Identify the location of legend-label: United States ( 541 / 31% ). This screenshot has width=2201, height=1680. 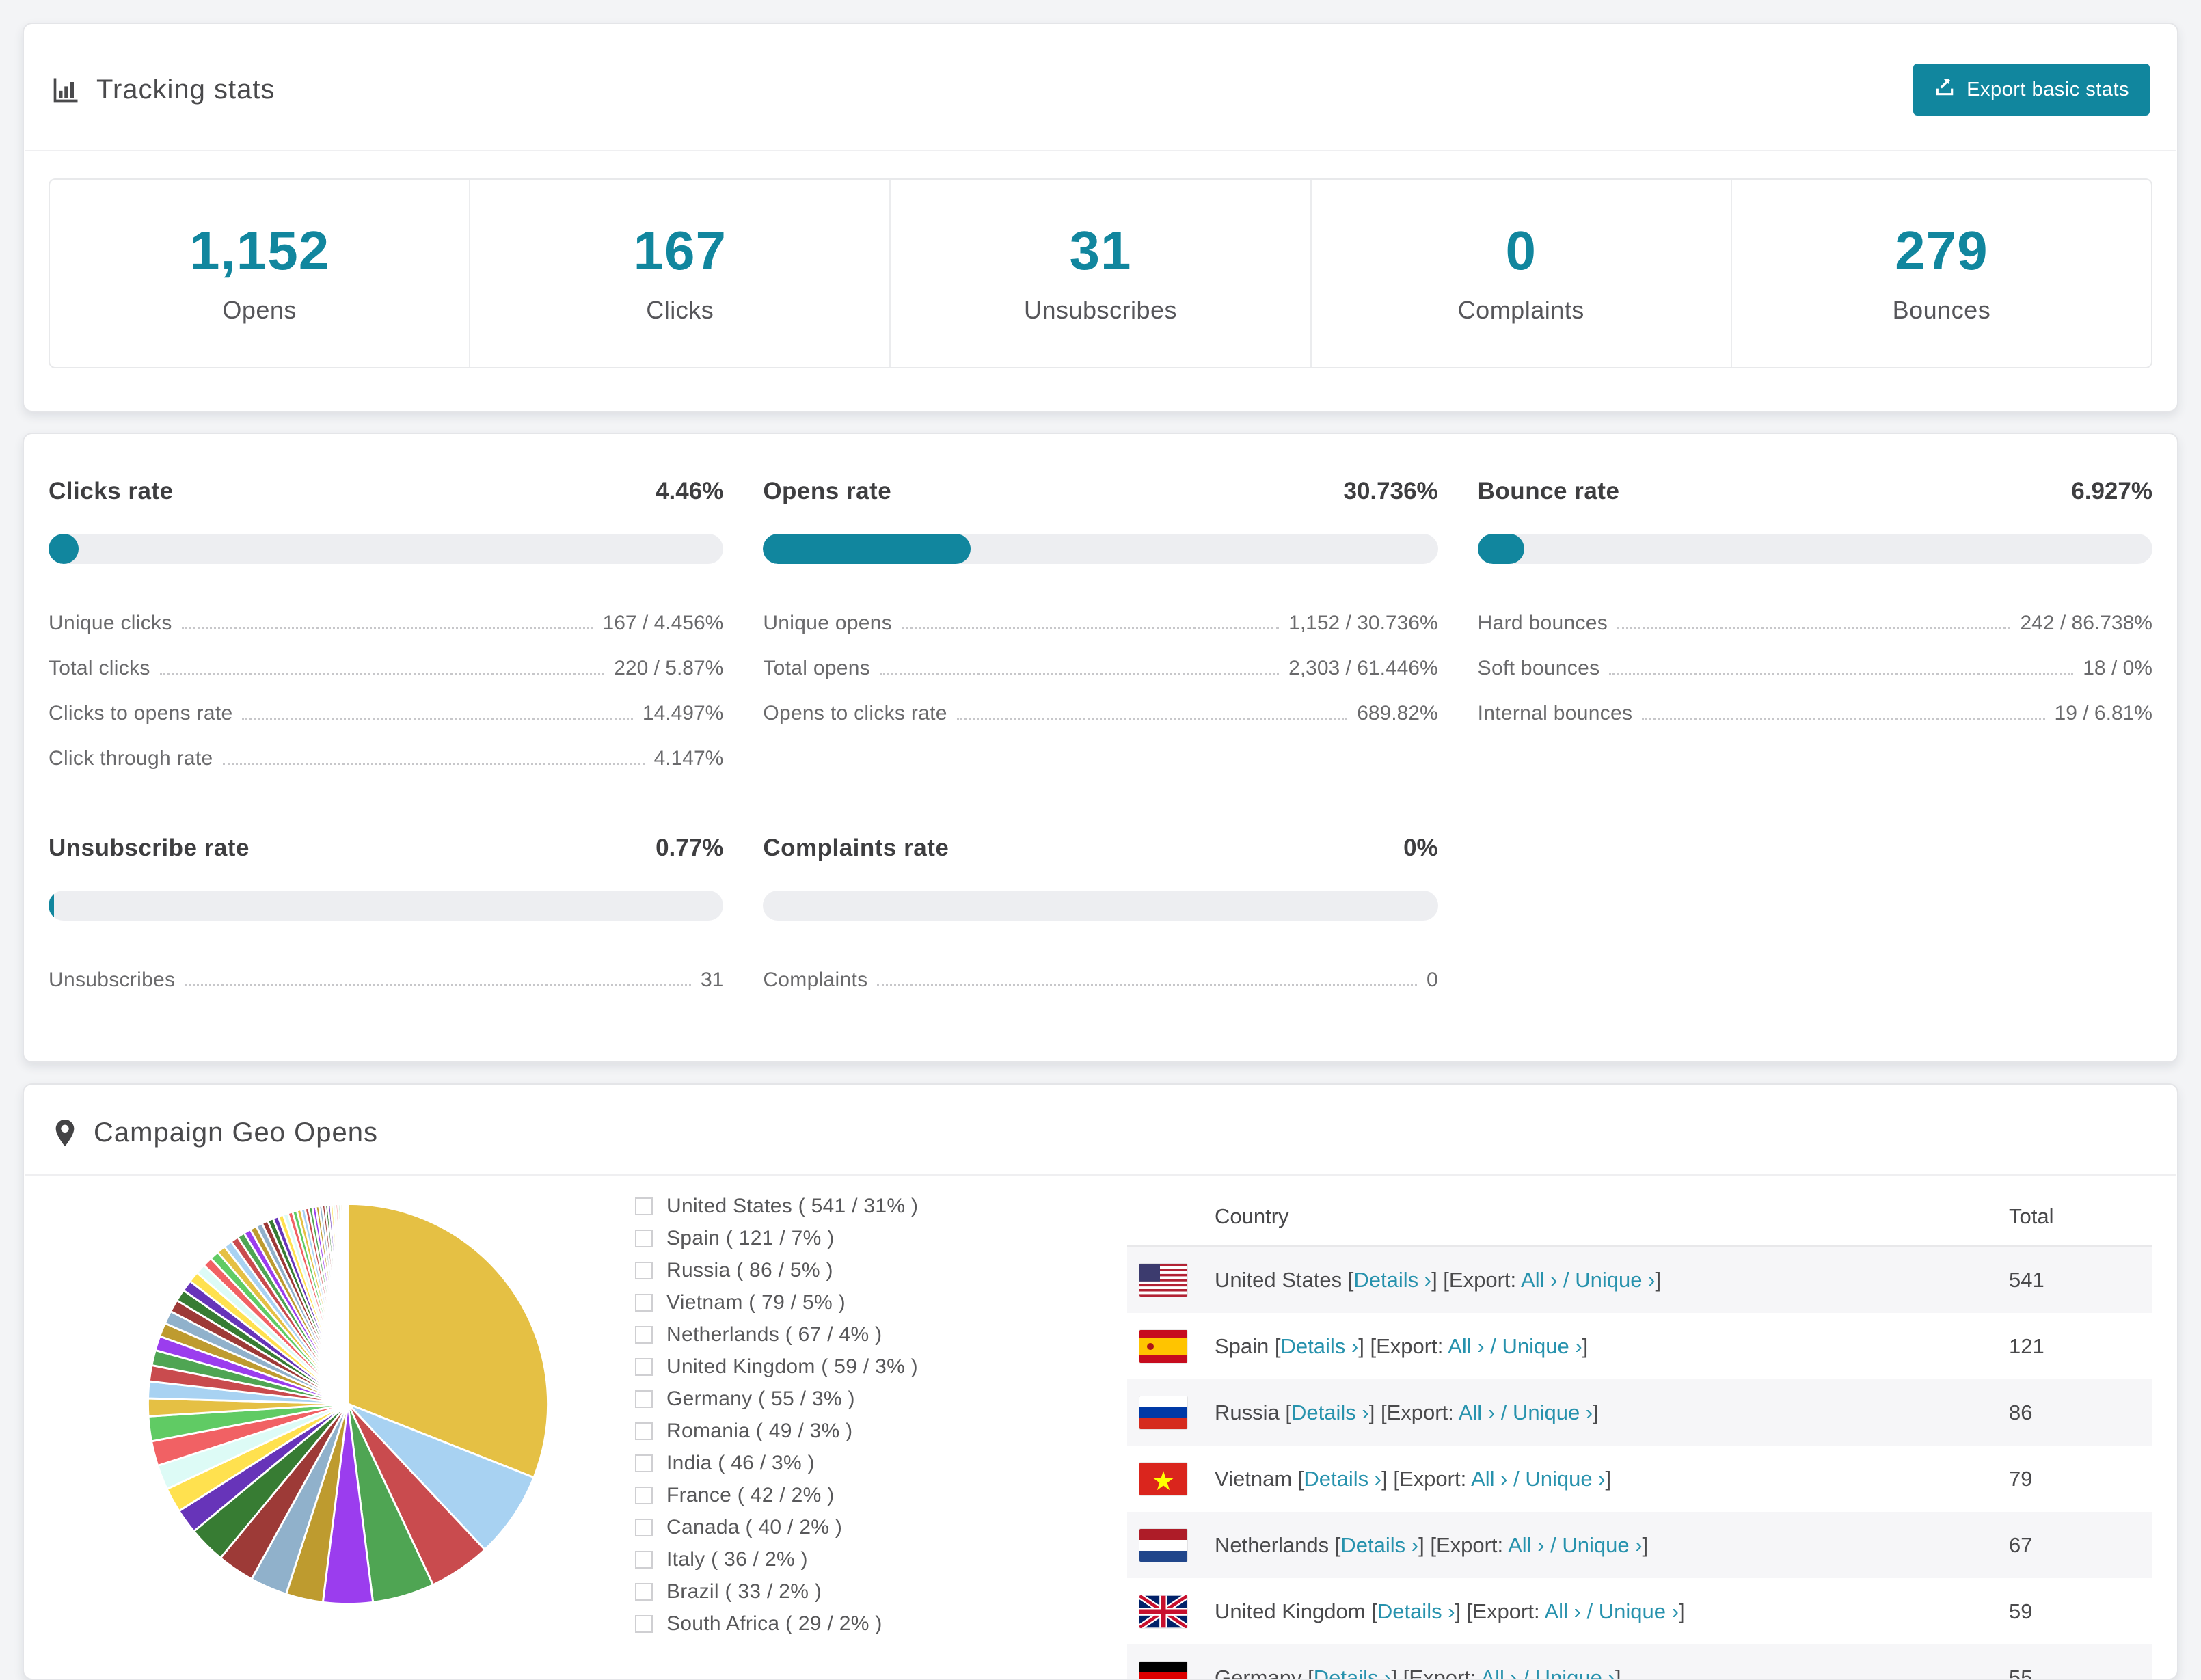
(792, 1206).